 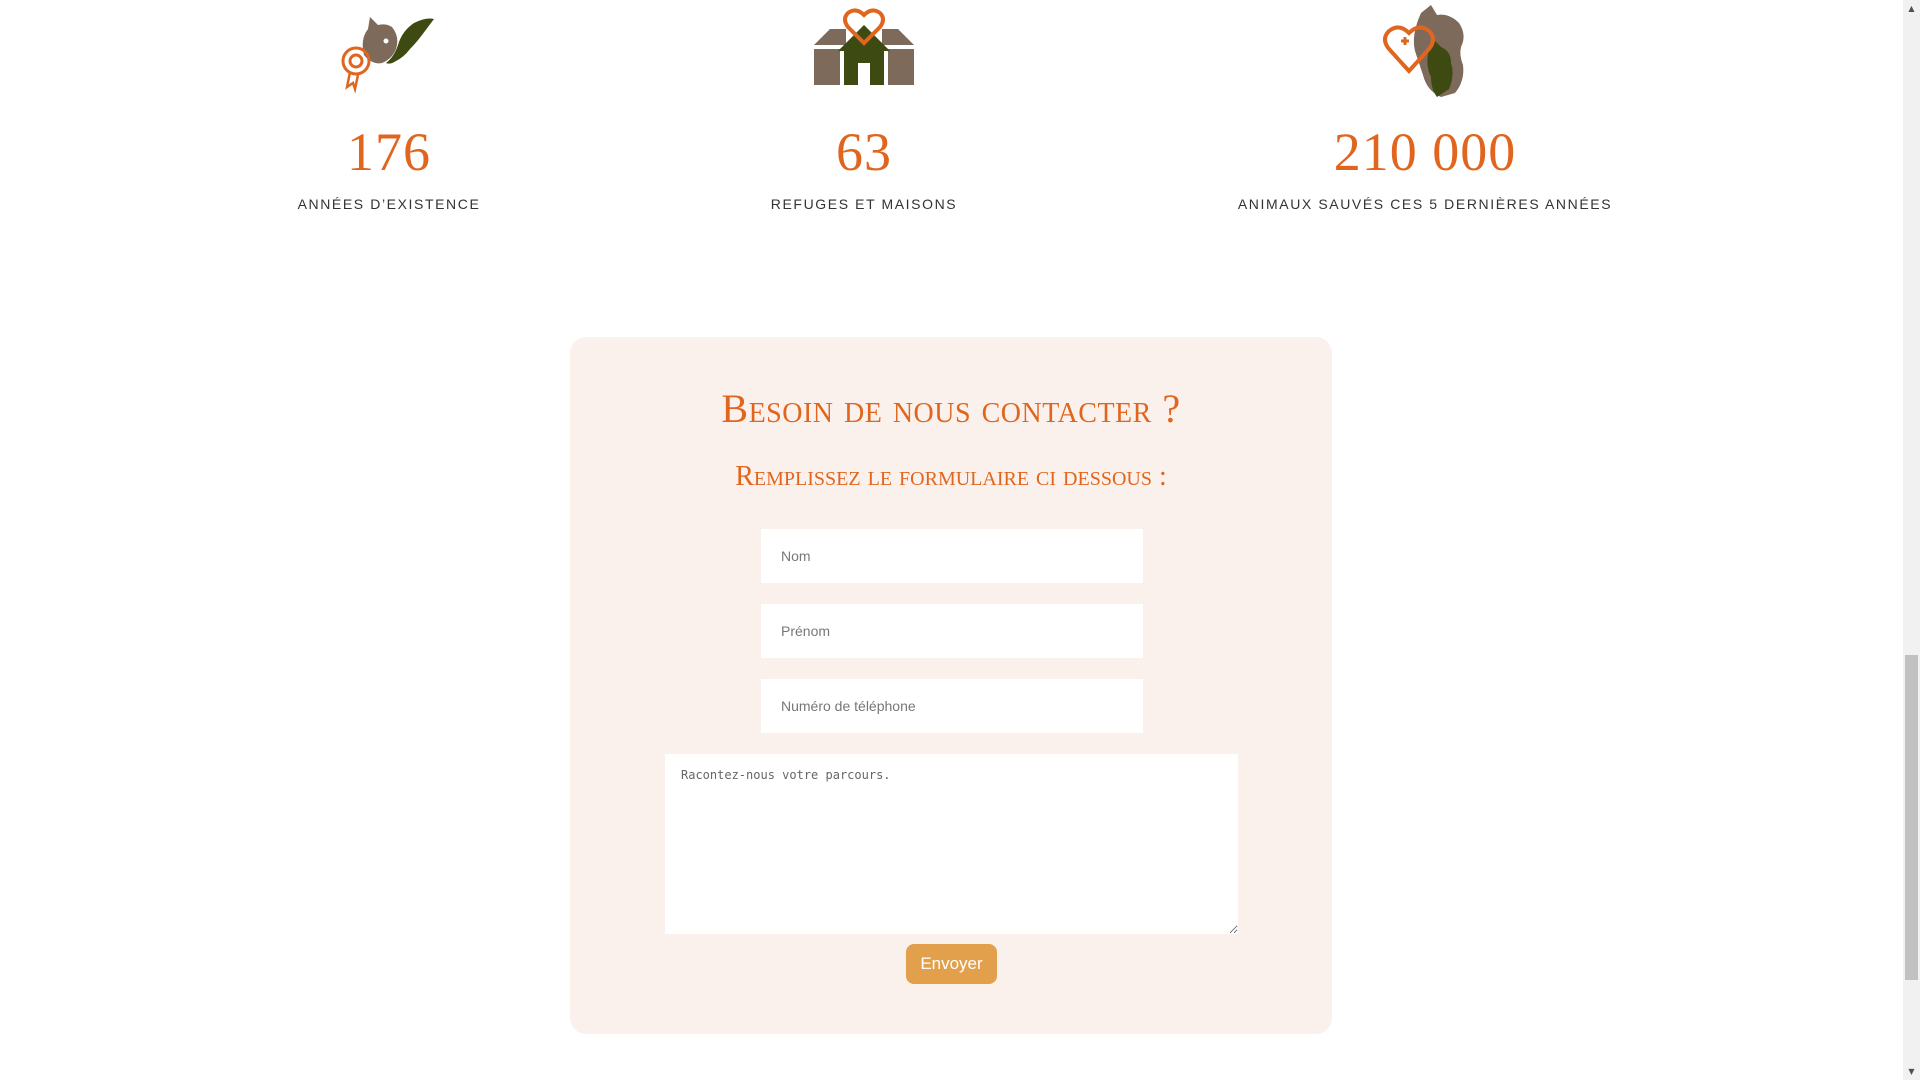 I want to click on telephone-input, so click(x=952, y=706).